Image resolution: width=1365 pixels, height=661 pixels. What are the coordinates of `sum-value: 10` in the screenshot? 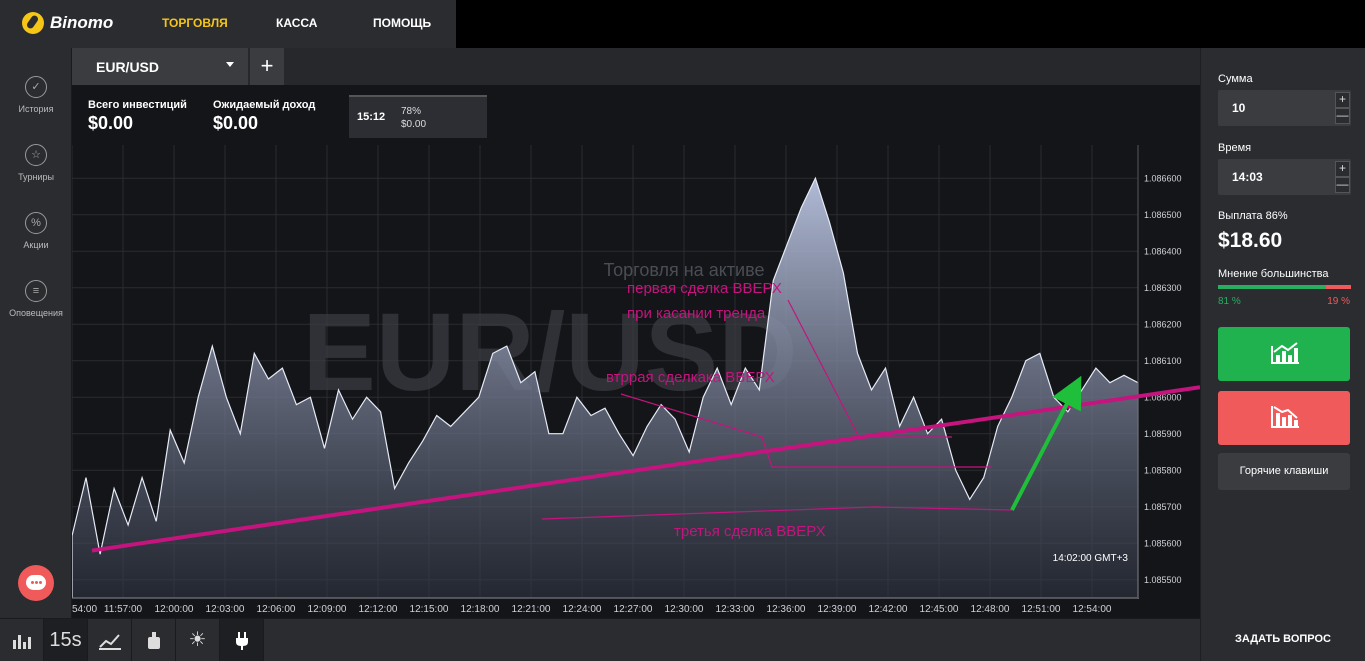 It's located at (1238, 108).